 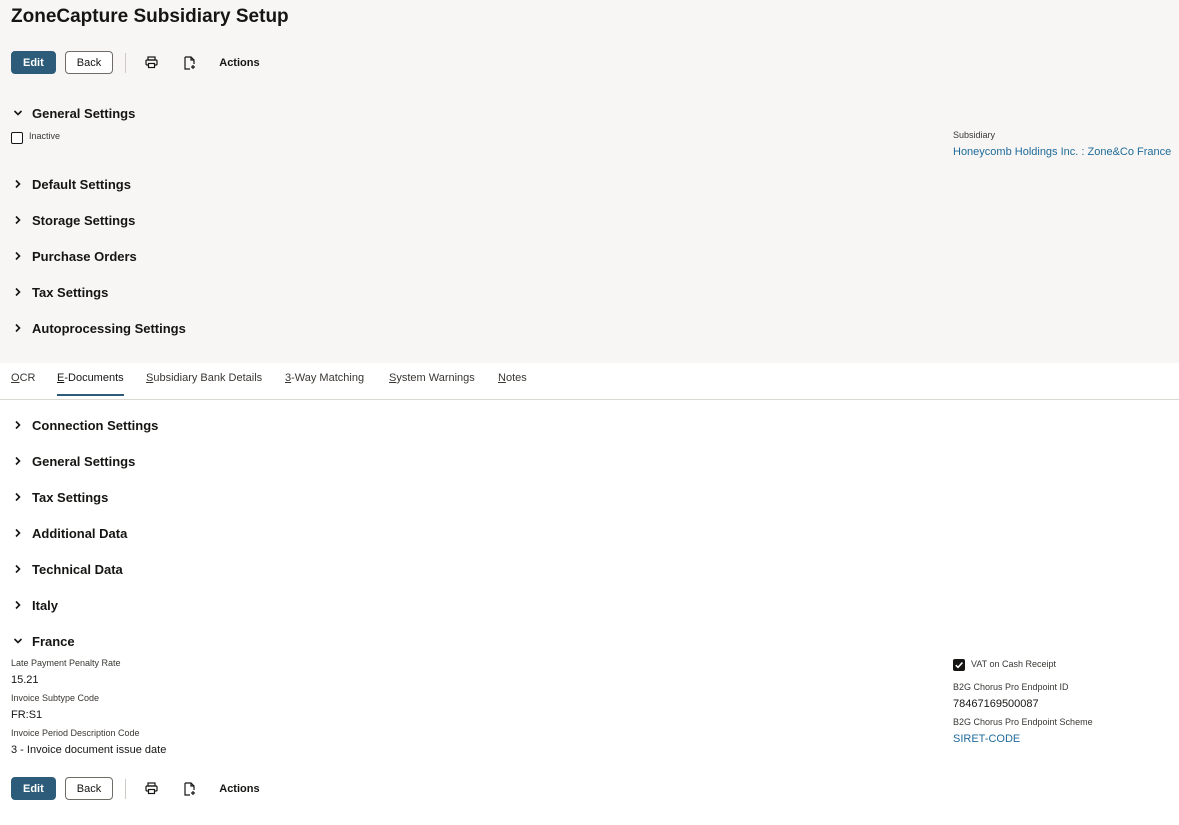 I want to click on late-payment-penalty-rate-label: Late Payment Penalty Rate, so click(x=66, y=663).